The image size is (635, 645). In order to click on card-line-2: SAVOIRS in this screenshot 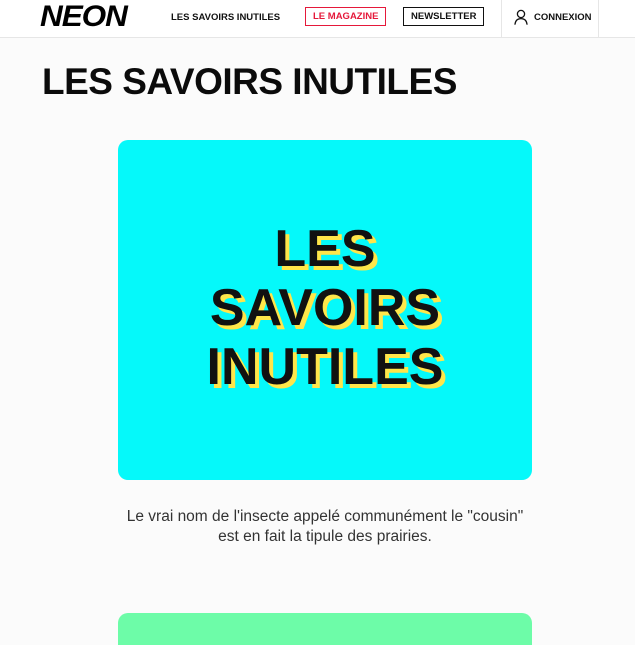, I will do `click(325, 308)`.